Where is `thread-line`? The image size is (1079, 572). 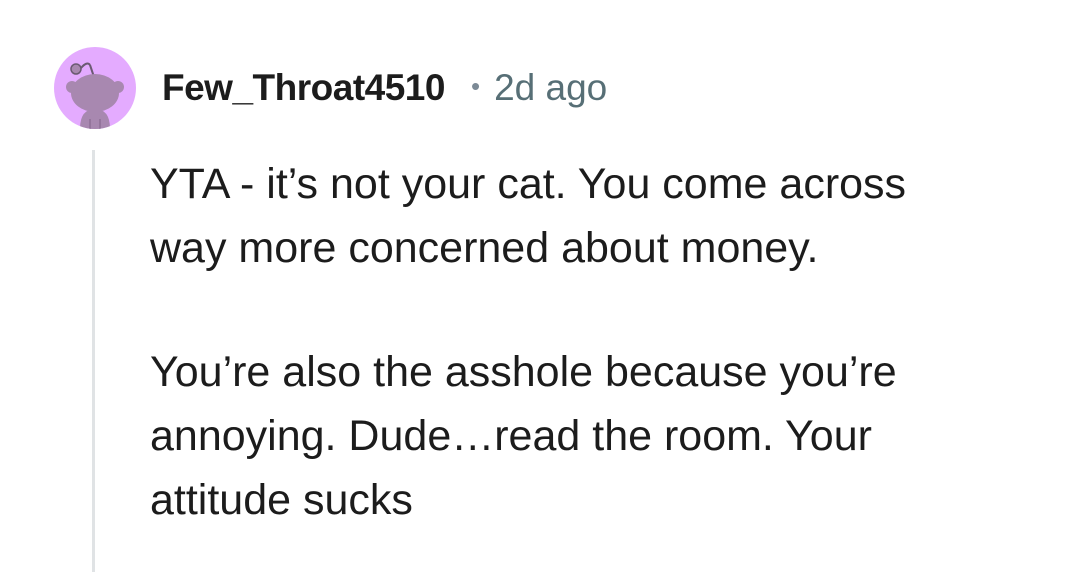 thread-line is located at coordinates (93, 361).